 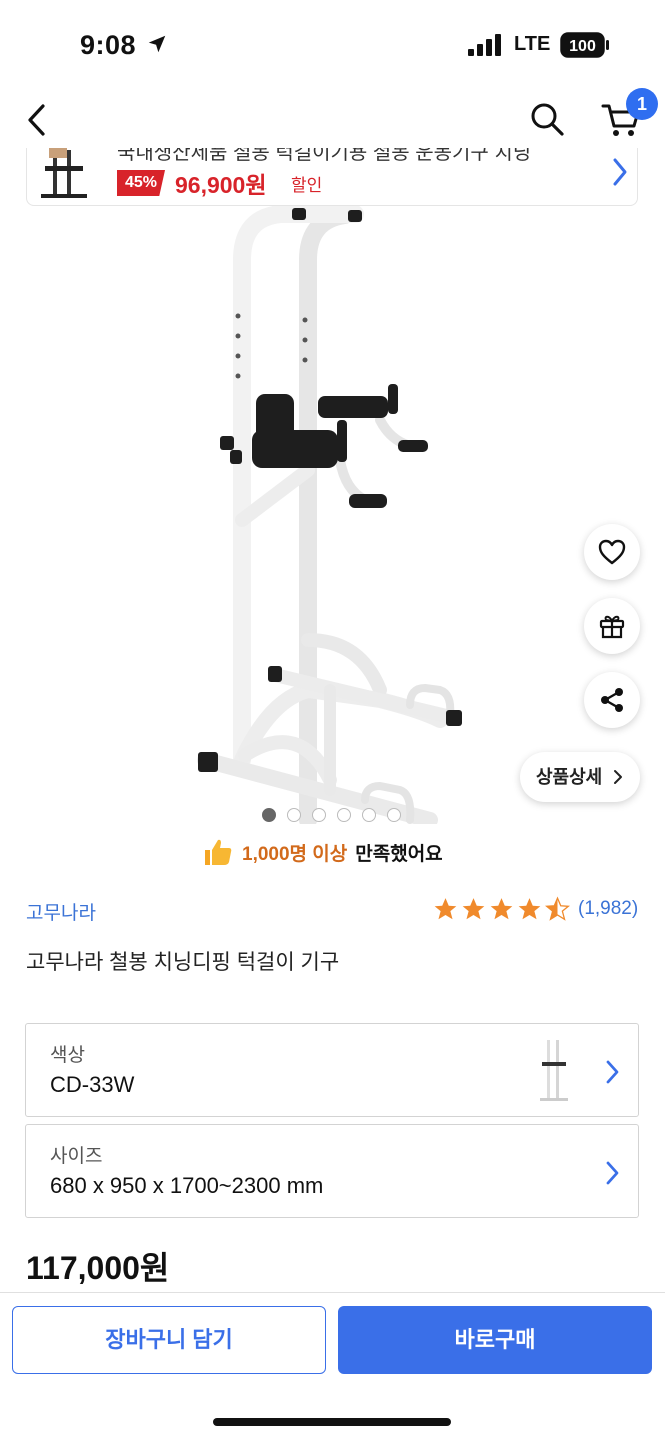 I want to click on discount-badge: 45%, so click(x=141, y=183).